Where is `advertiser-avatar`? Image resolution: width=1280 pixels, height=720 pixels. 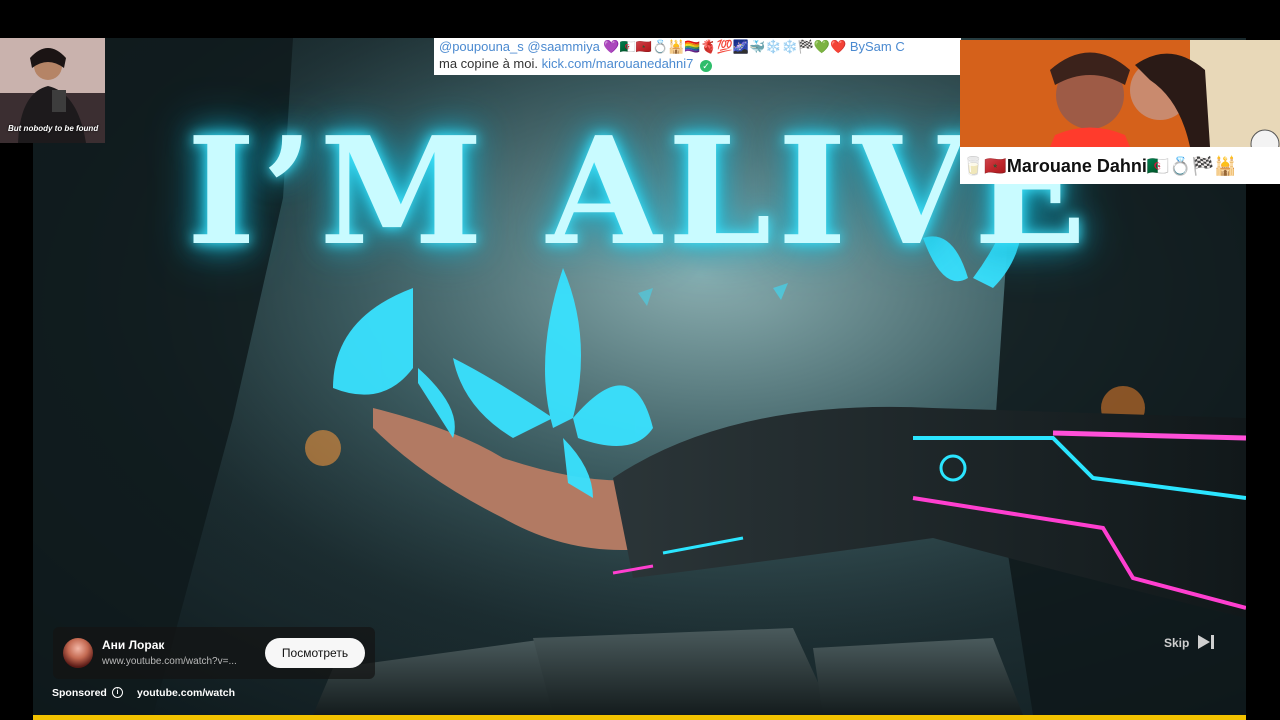 advertiser-avatar is located at coordinates (78, 653).